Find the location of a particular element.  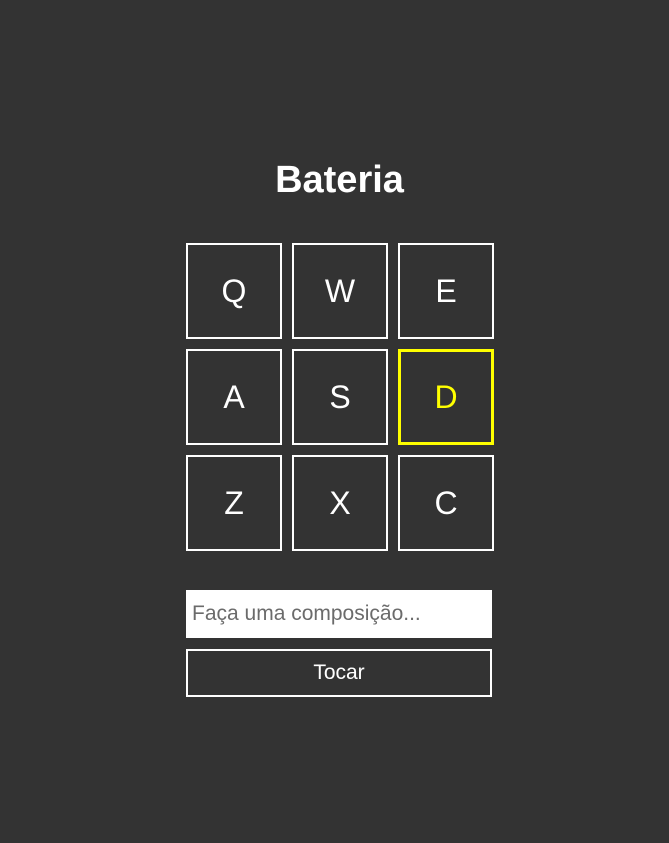

drum-key-z: Z is located at coordinates (234, 503).